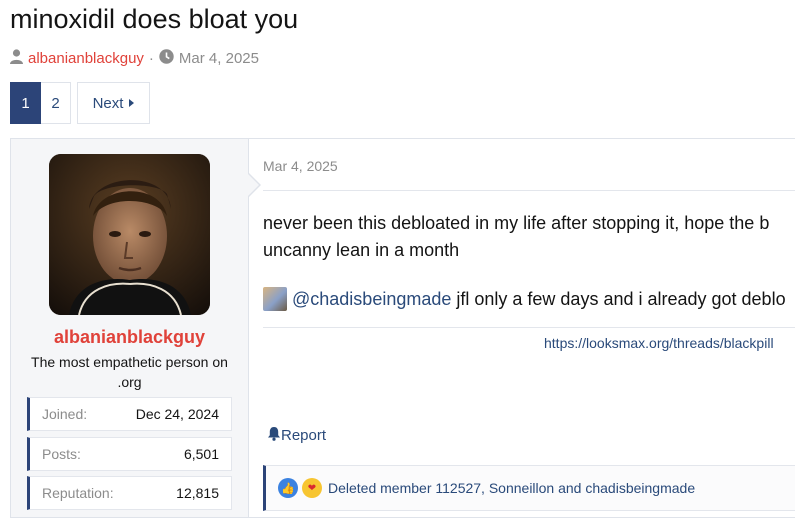 The image size is (795, 518). Describe the element at coordinates (361, 250) in the screenshot. I see `post-body-line-2: uncanny lean in a month` at that location.